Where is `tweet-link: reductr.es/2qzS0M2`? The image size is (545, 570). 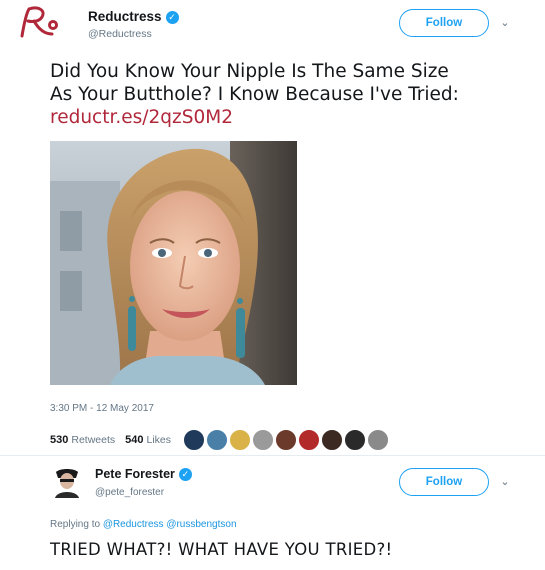
tweet-link: reductr.es/2qzS0M2 is located at coordinates (285, 117).